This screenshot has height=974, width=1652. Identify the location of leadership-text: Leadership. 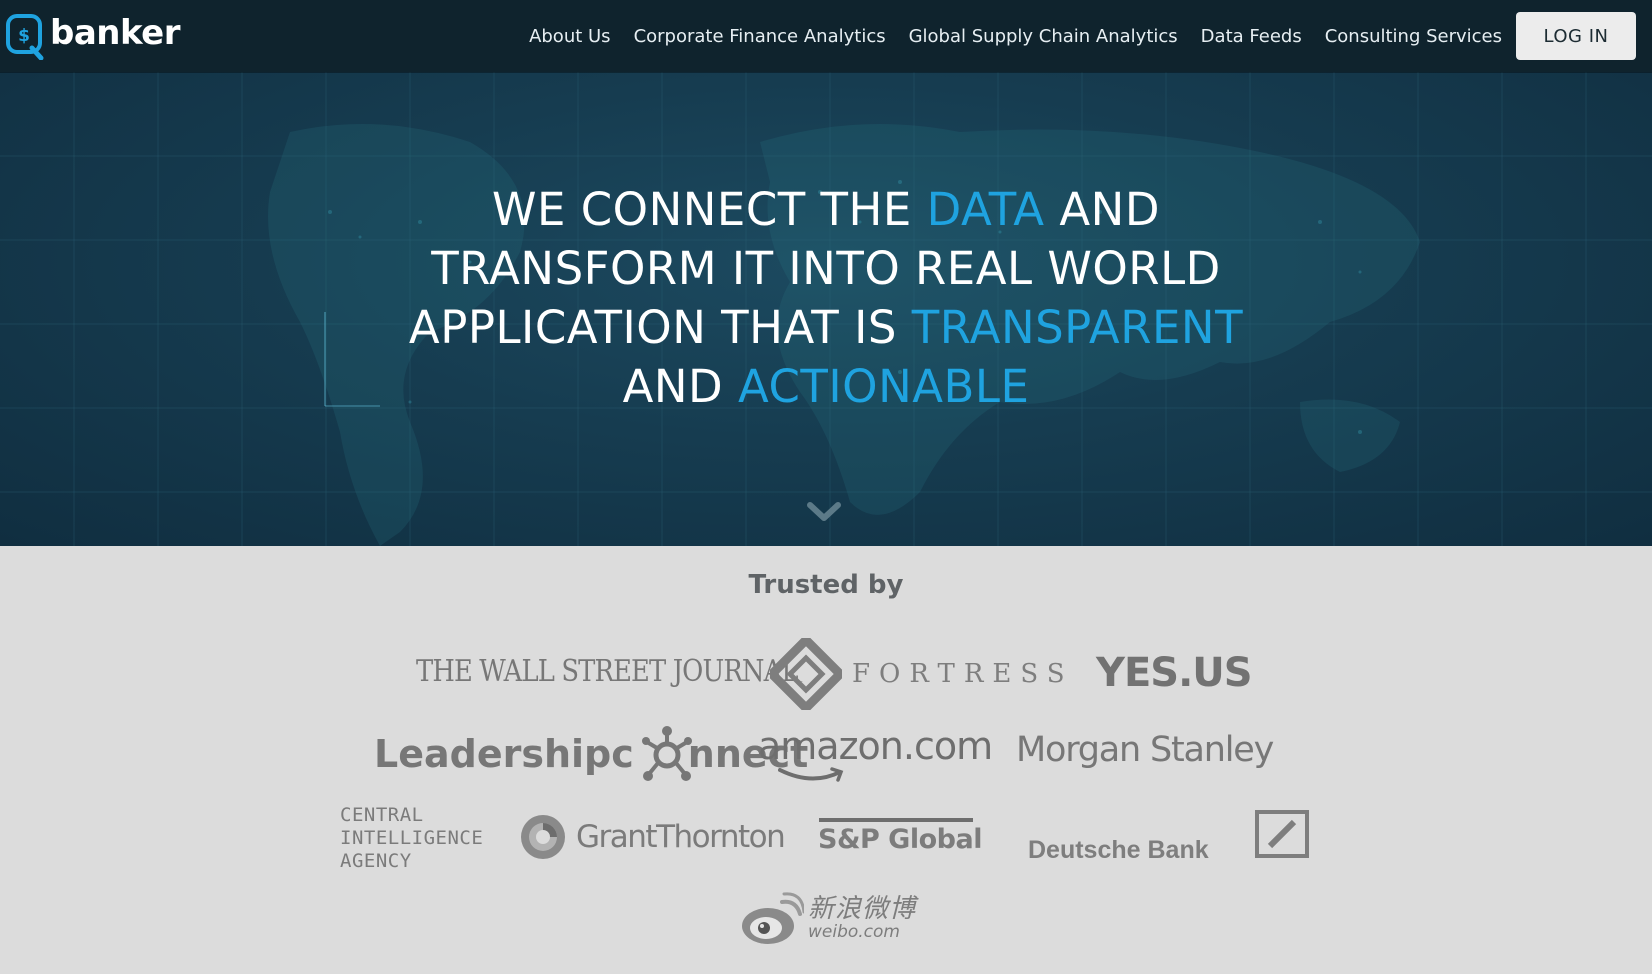
(493, 754).